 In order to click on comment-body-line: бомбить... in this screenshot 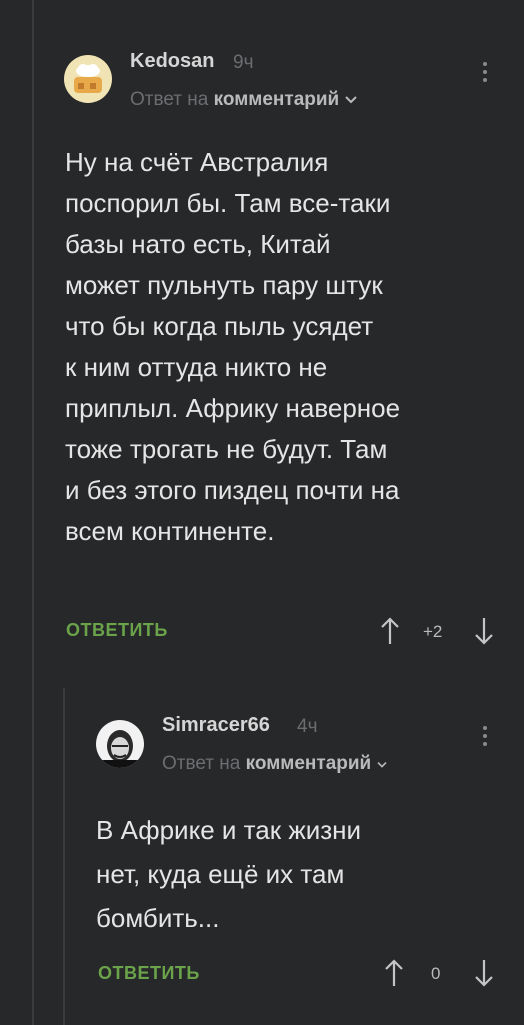, I will do `click(158, 918)`.